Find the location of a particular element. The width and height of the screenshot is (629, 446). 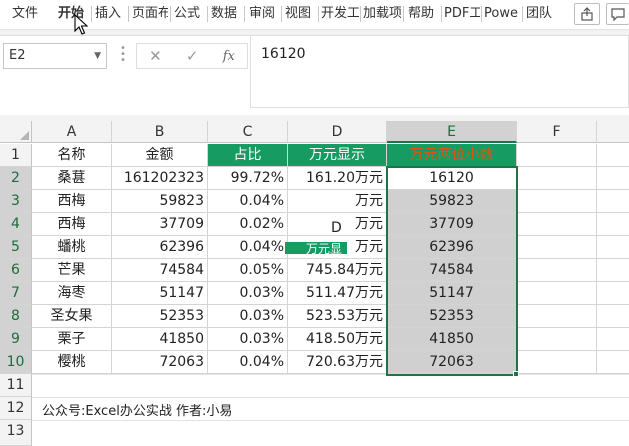

cell-c6: 0.05% is located at coordinates (248, 270).